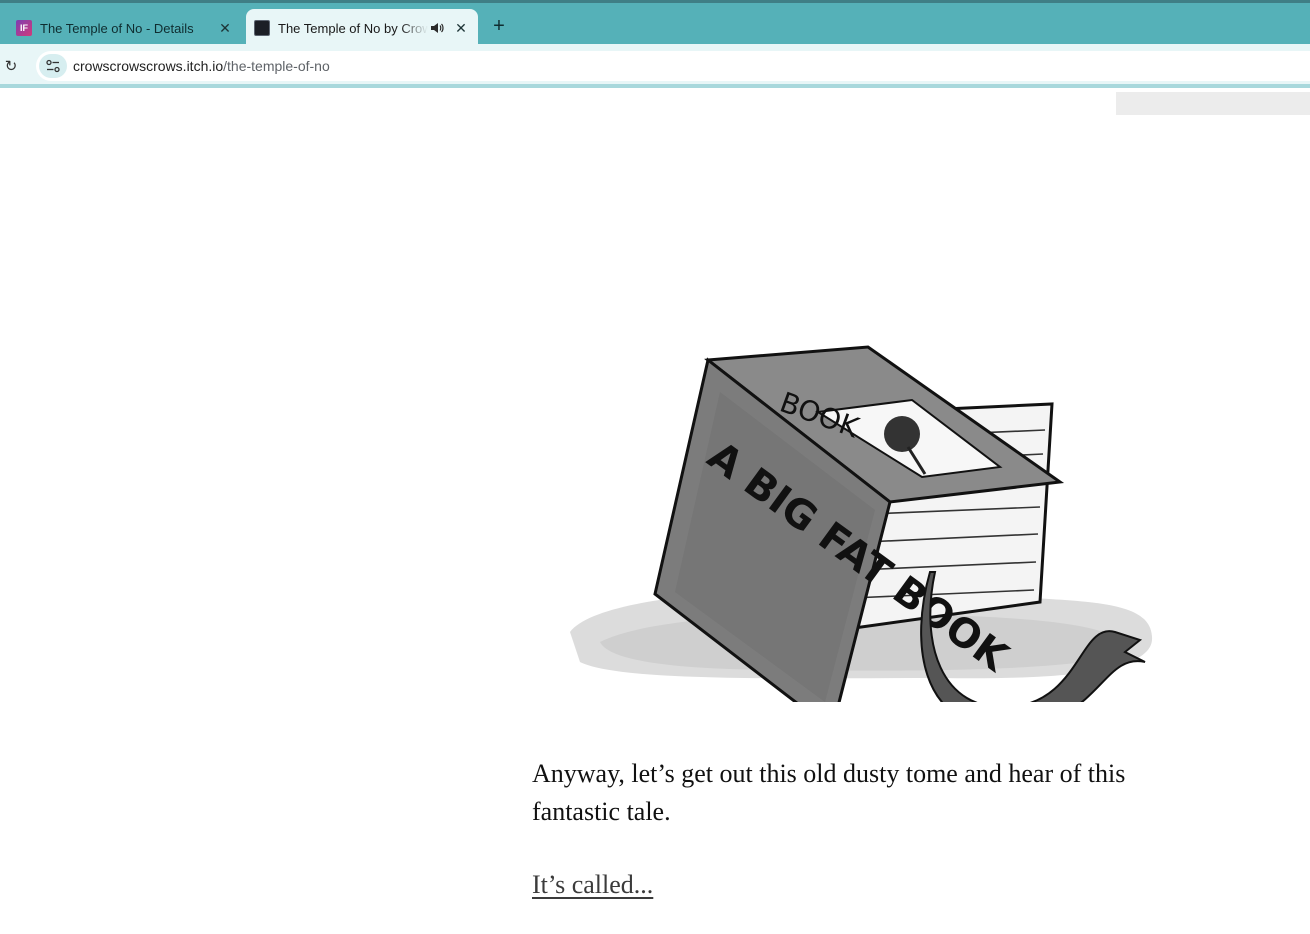 The height and width of the screenshot is (934, 1310). What do you see at coordinates (499, 26) in the screenshot?
I see `new-tab-button: +` at bounding box center [499, 26].